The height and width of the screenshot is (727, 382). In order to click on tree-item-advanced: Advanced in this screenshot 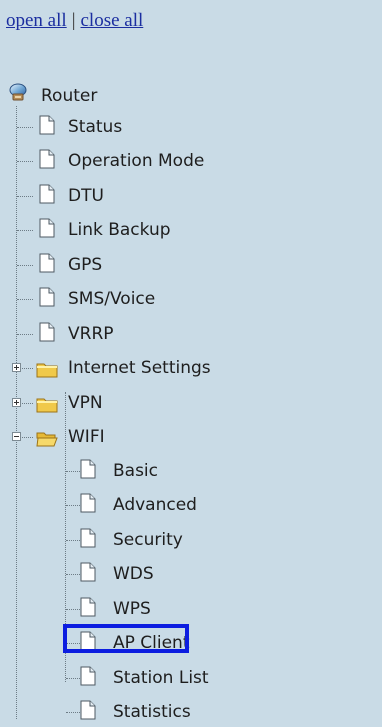, I will do `click(160, 505)`.